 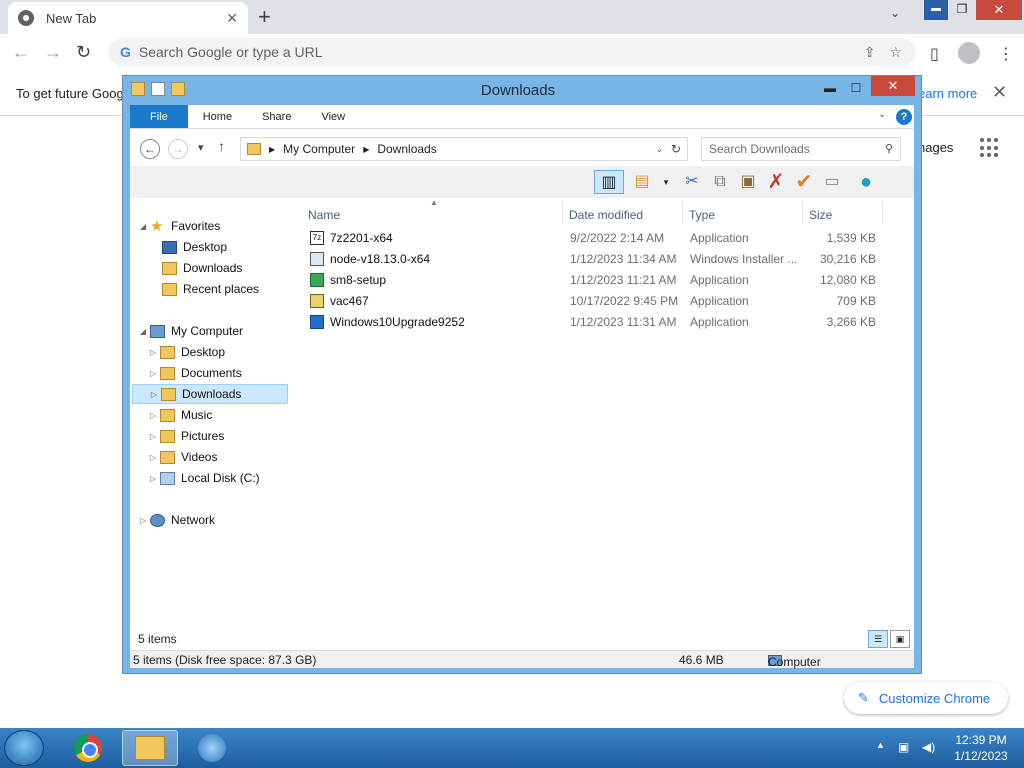 What do you see at coordinates (178, 149) in the screenshot?
I see `forward-circle-icon: →` at bounding box center [178, 149].